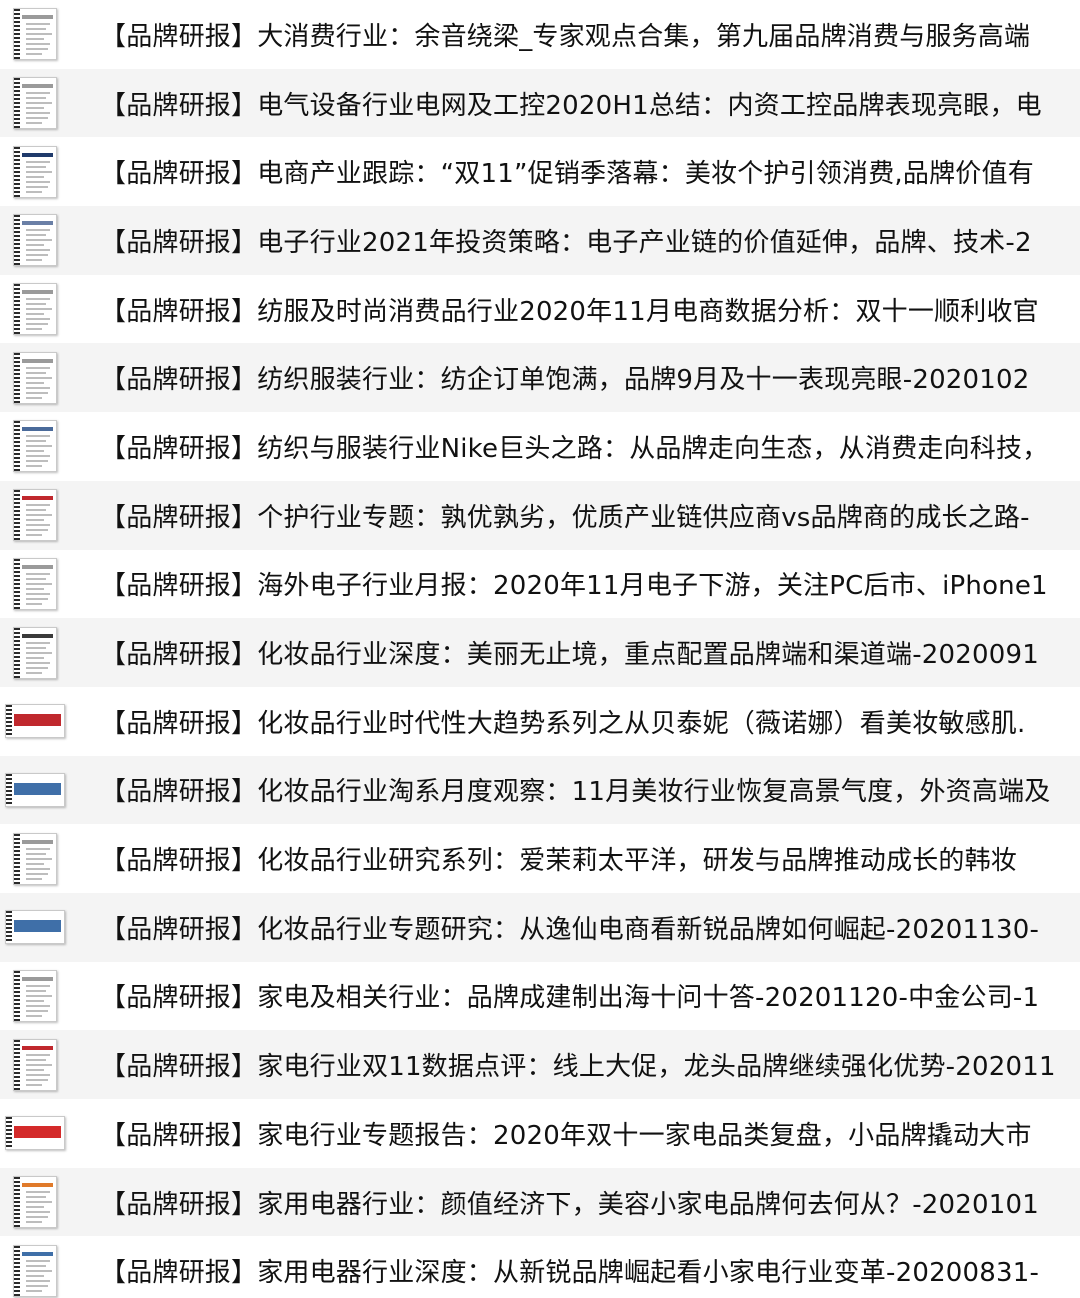 The image size is (1080, 1298). I want to click on file-row: 【品牌研报】电气设备行业电网及工控2020H1总结：内资工控品牌表现亮眼，电, so click(540, 103).